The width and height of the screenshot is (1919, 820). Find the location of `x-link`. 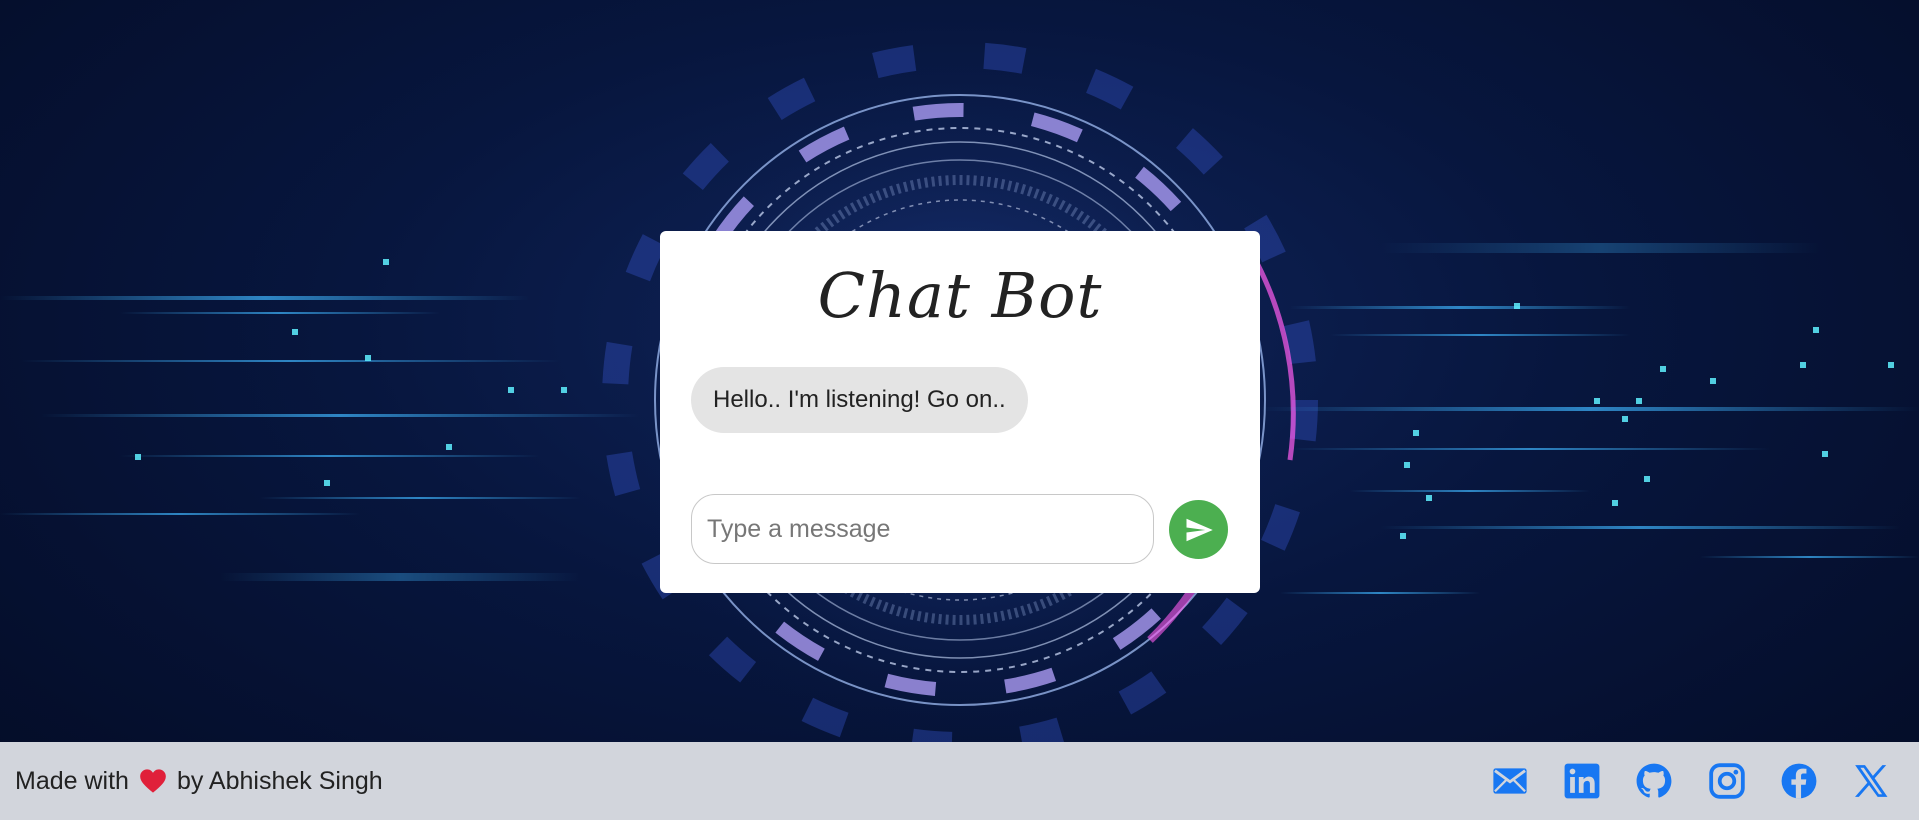

x-link is located at coordinates (1871, 781).